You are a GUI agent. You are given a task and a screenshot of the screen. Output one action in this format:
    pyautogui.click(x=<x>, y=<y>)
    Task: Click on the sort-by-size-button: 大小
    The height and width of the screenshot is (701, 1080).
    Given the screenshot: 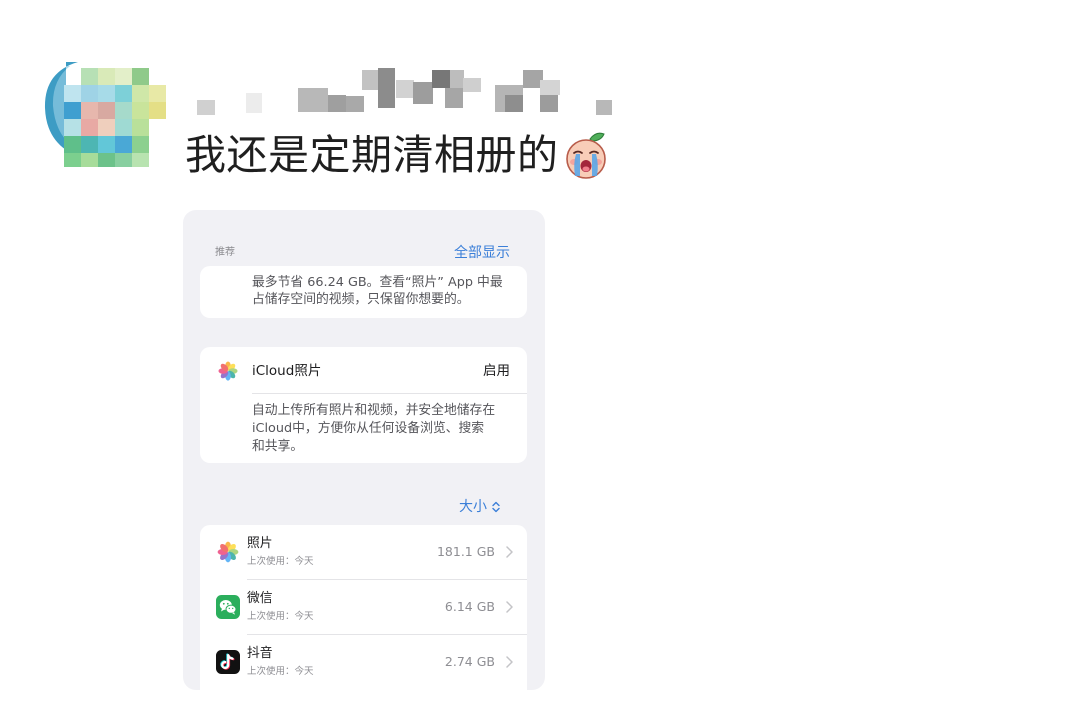 What is the action you would take?
    pyautogui.click(x=479, y=507)
    